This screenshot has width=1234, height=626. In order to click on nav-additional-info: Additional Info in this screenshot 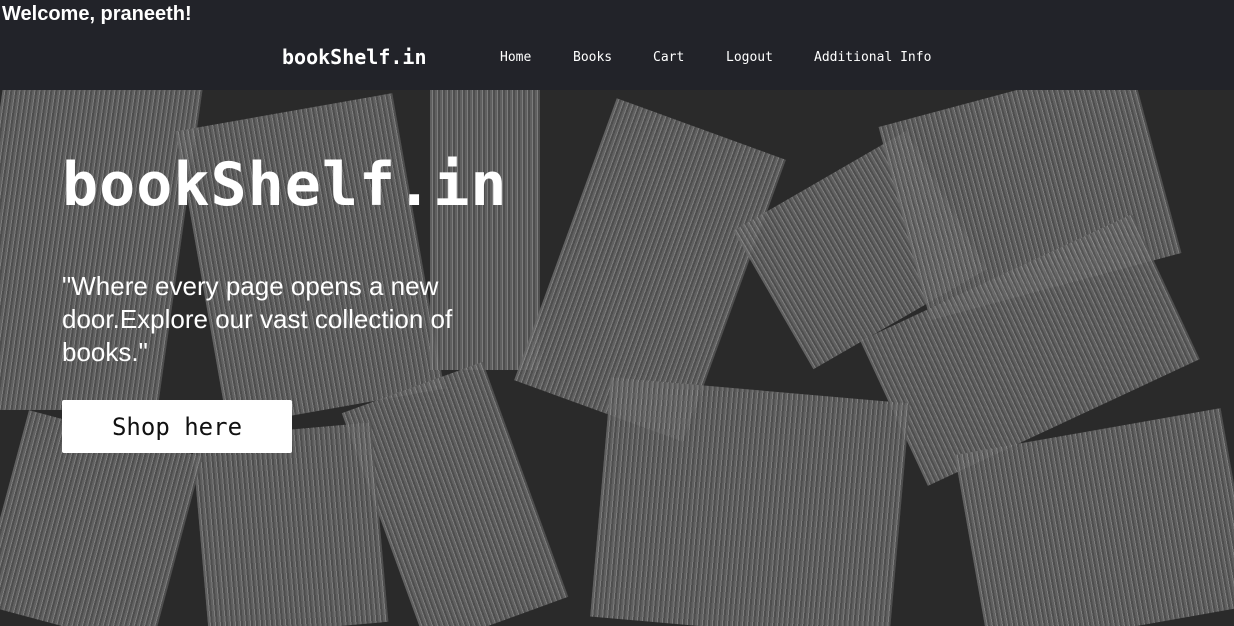, I will do `click(872, 57)`.